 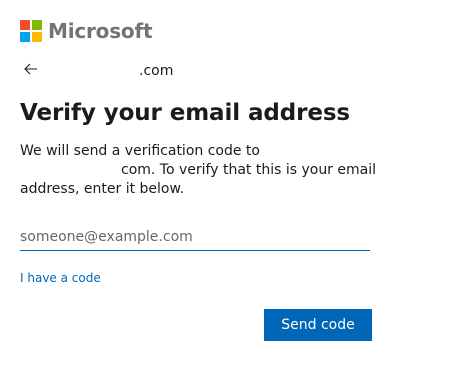 What do you see at coordinates (30, 69) in the screenshot?
I see `arrow-left-icon-svg` at bounding box center [30, 69].